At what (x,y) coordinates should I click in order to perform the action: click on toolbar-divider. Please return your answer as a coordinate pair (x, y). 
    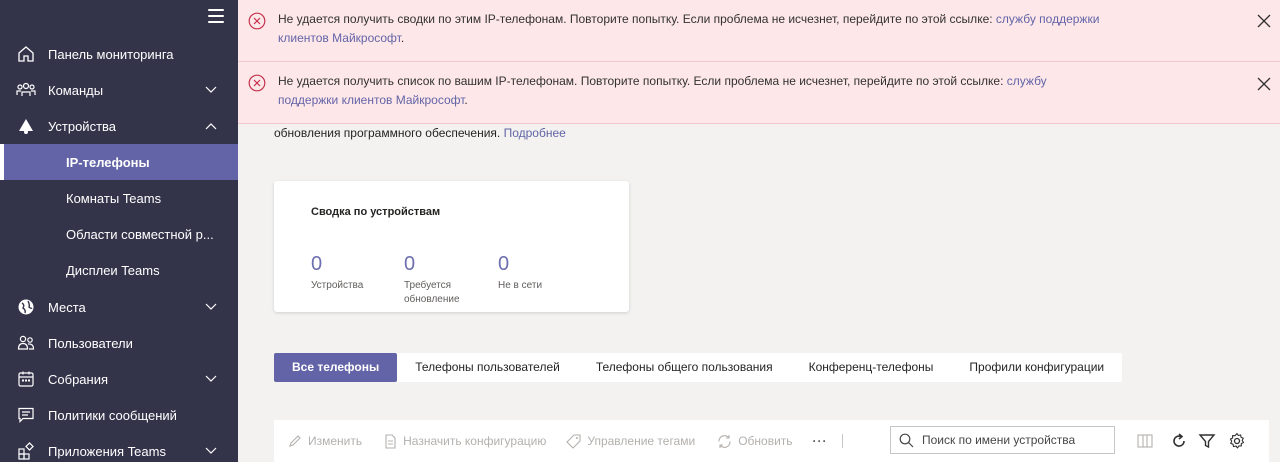
    Looking at the image, I should click on (842, 441).